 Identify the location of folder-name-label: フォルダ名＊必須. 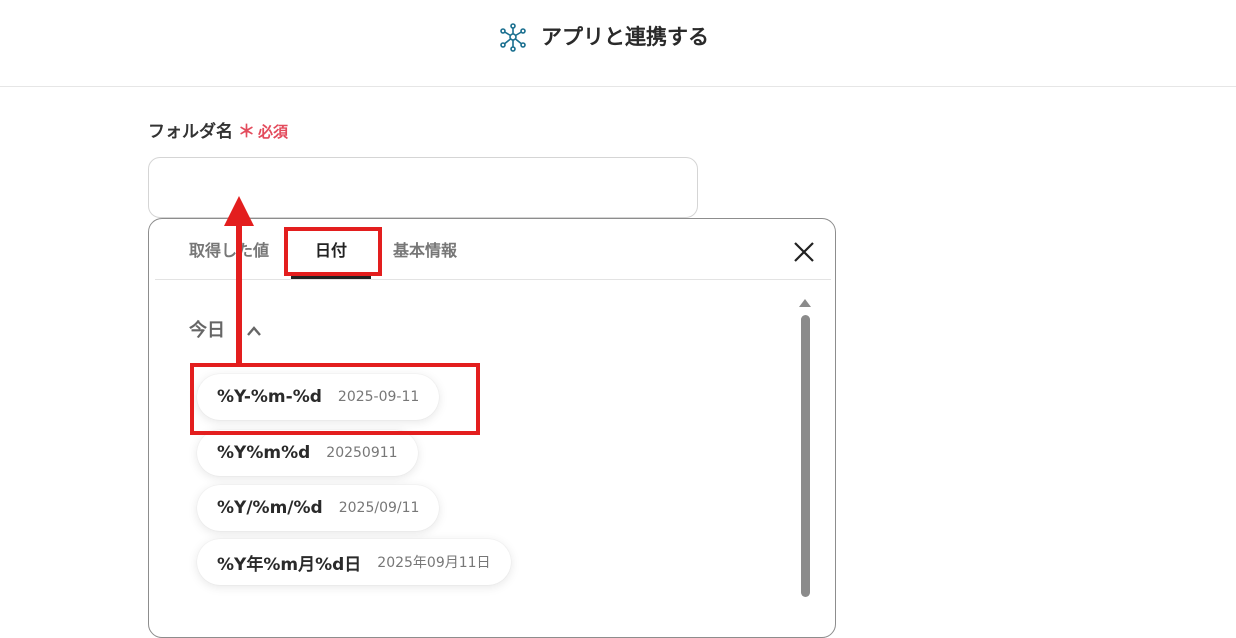
(218, 132).